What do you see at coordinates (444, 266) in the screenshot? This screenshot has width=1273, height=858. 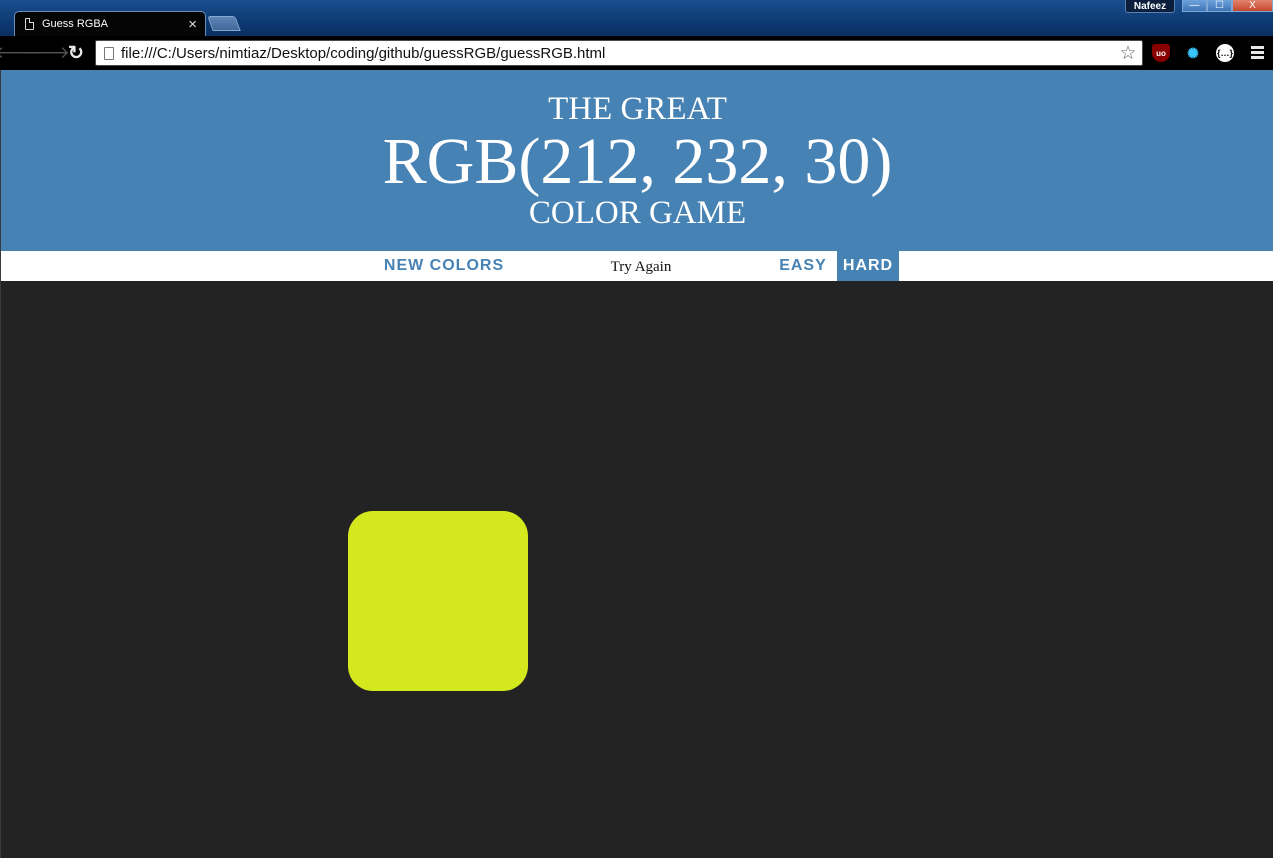 I see `new-colors-button: New Colors` at bounding box center [444, 266].